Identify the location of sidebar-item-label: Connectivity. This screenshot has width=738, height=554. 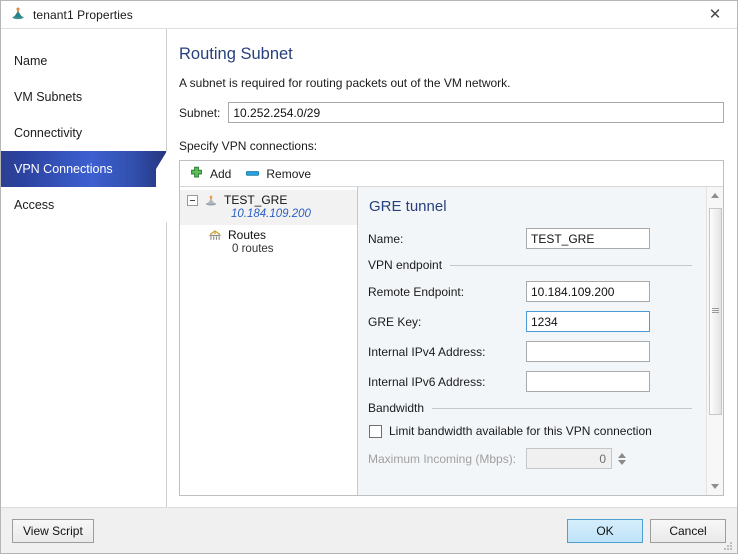
(48, 133).